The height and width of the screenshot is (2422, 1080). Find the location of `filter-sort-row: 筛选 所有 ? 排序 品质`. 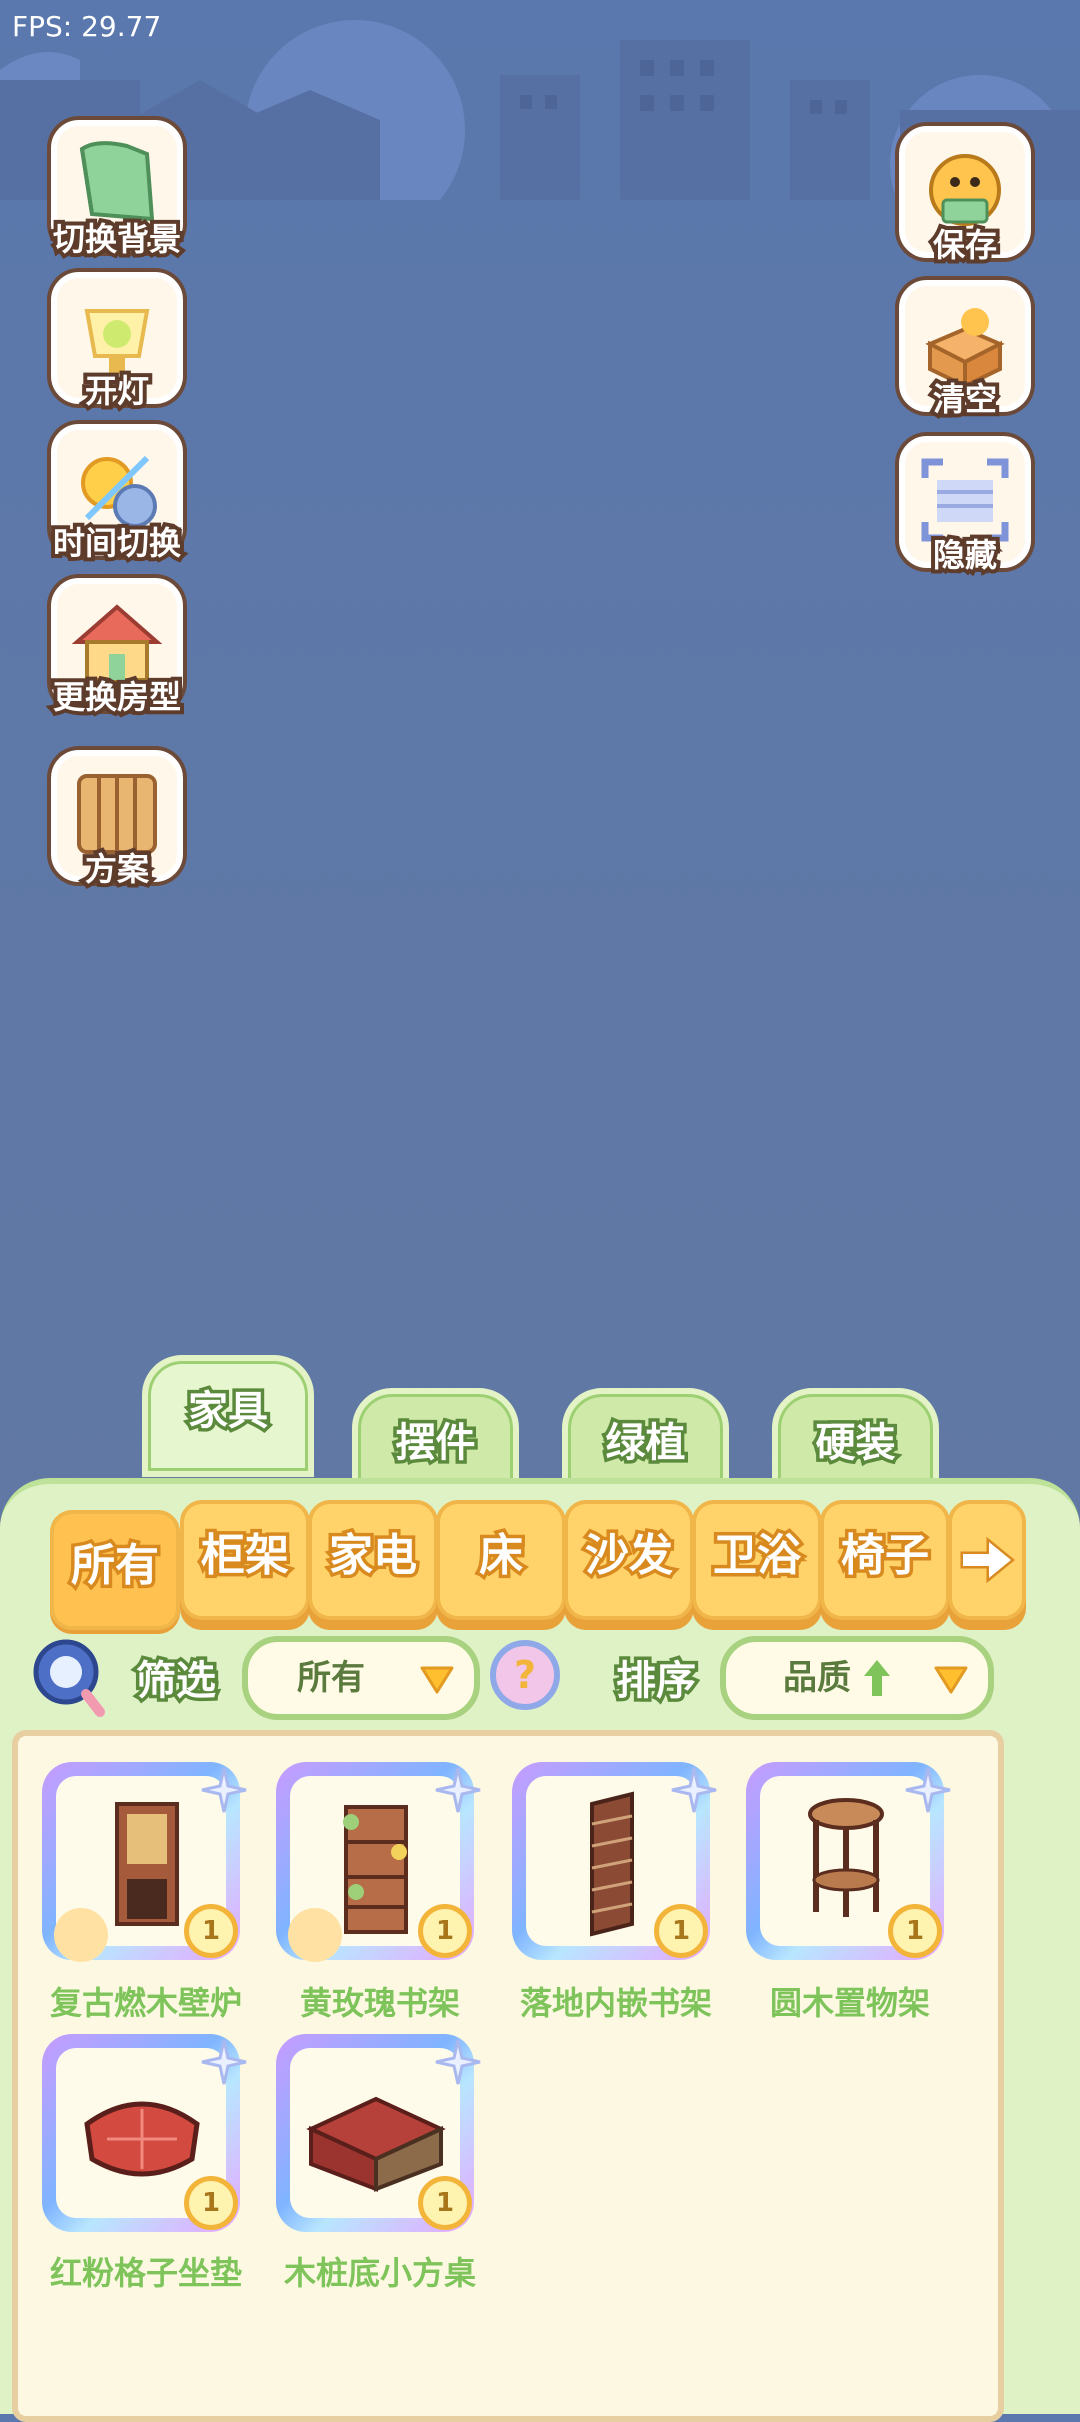

filter-sort-row: 筛选 所有 ? 排序 品质 is located at coordinates (540, 1679).